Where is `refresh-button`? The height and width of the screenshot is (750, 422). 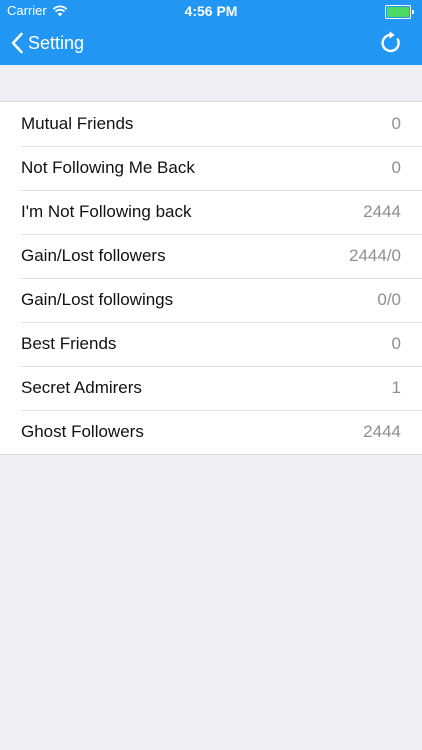
refresh-button is located at coordinates (391, 43).